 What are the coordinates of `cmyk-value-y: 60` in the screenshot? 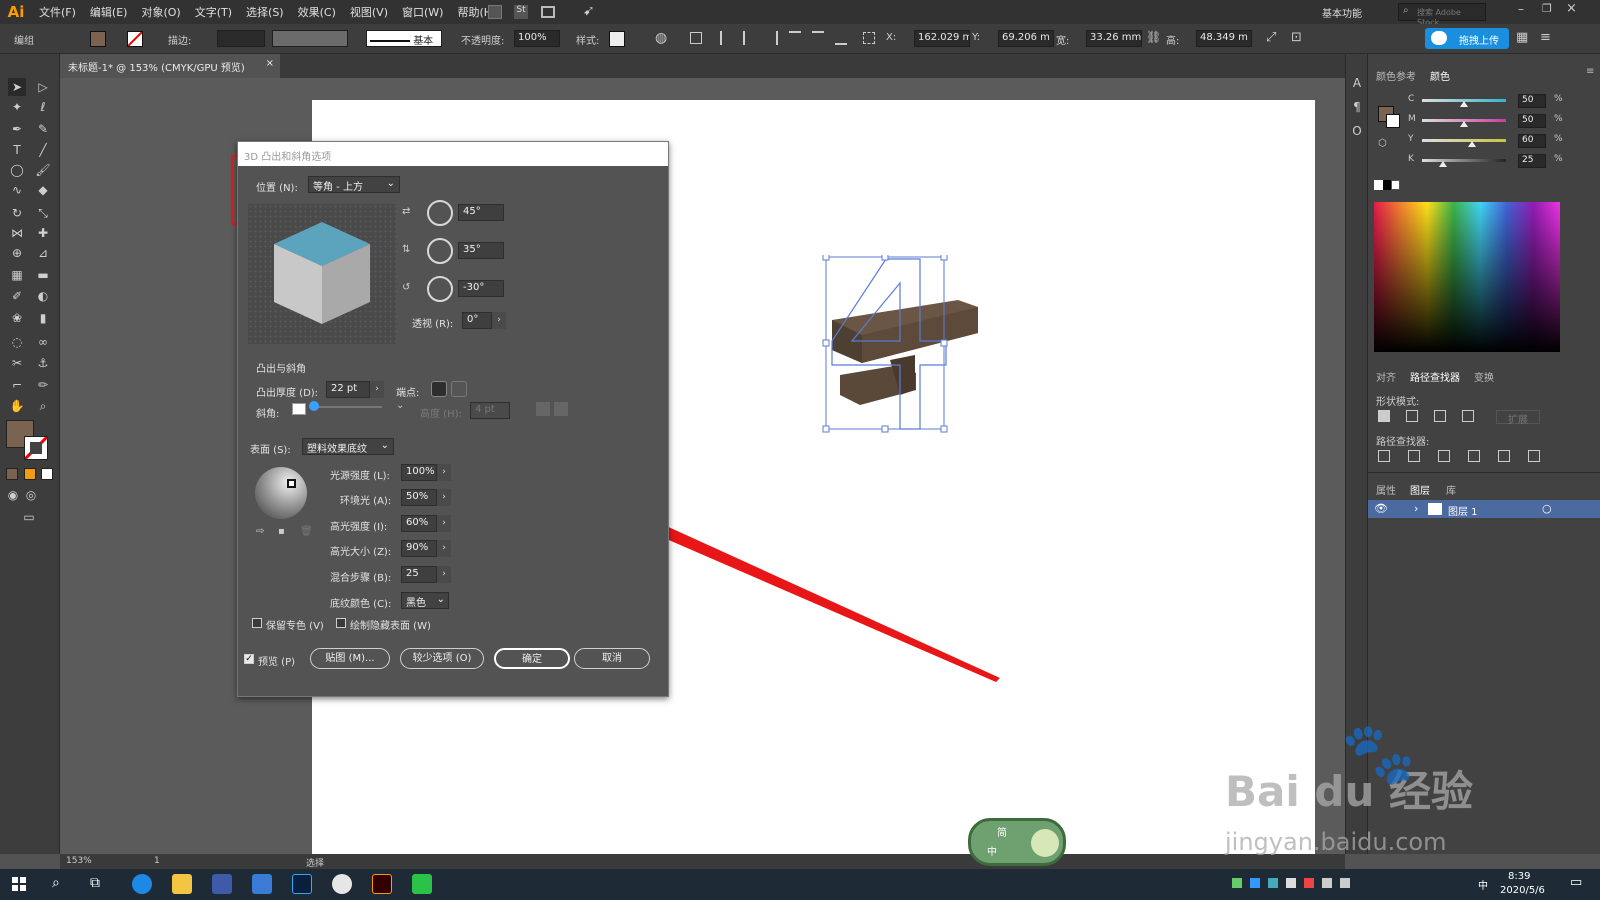 It's located at (1532, 141).